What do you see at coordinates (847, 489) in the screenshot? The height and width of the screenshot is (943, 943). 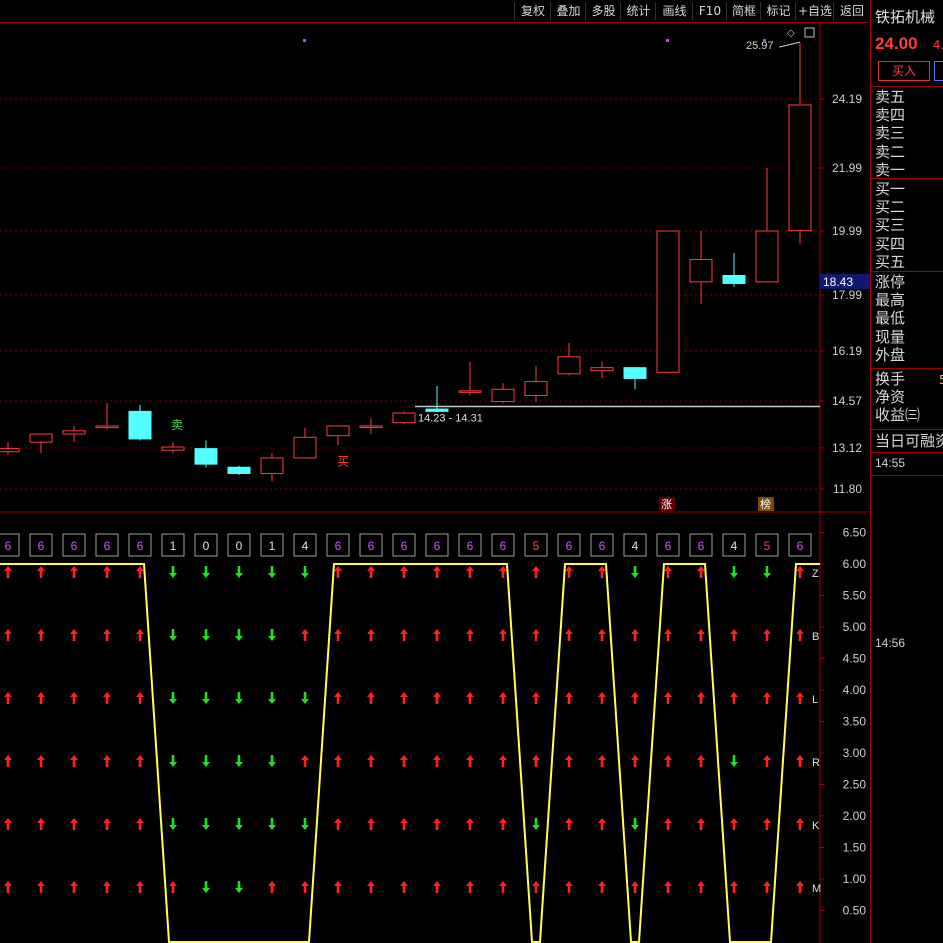 I see `price-tick-label: 11.80` at bounding box center [847, 489].